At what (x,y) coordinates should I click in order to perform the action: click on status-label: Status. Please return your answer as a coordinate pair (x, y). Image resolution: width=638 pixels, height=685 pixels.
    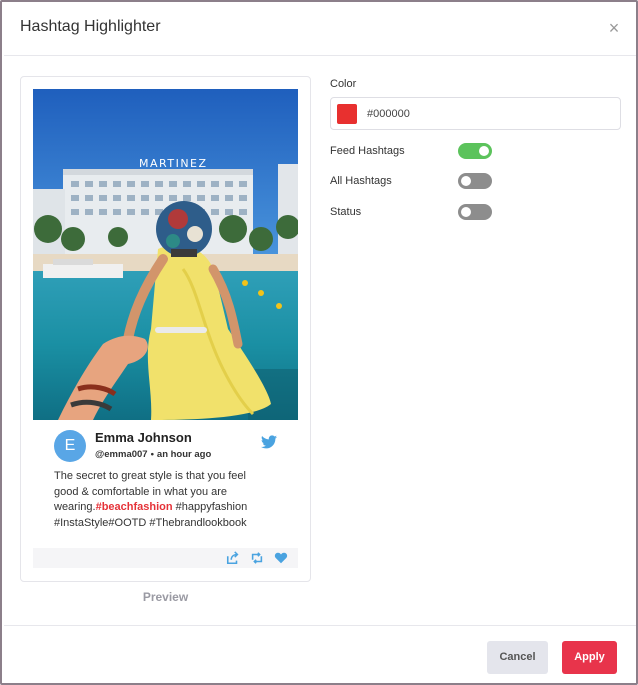
    Looking at the image, I should click on (346, 212).